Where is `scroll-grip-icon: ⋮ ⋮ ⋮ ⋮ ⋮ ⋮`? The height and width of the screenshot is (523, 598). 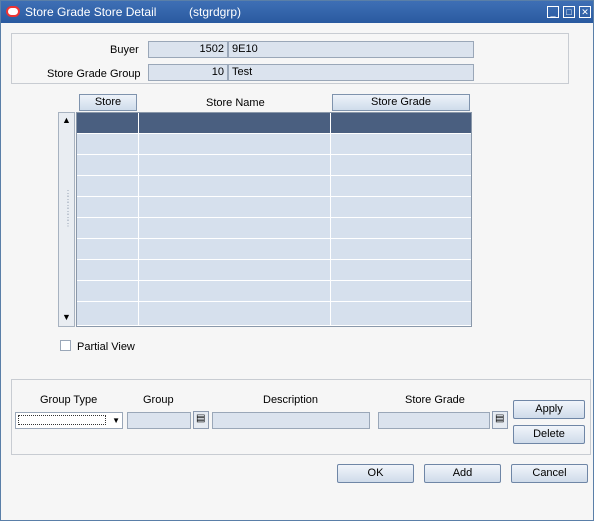 scroll-grip-icon: ⋮ ⋮ ⋮ ⋮ ⋮ ⋮ is located at coordinates (68, 209).